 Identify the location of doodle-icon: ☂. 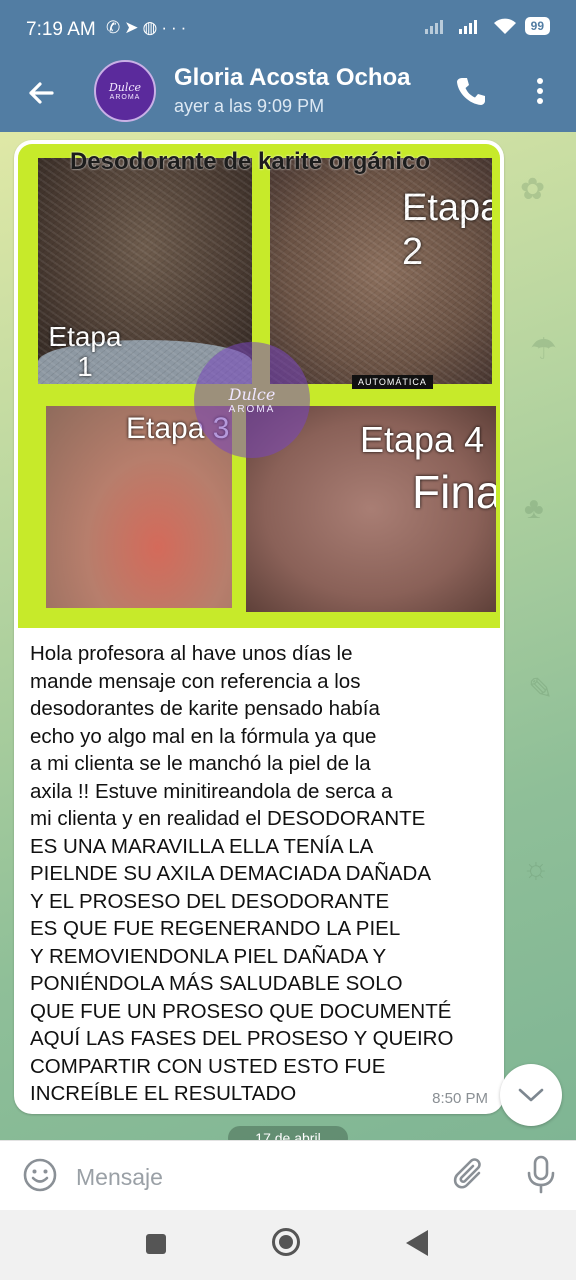
(543, 349).